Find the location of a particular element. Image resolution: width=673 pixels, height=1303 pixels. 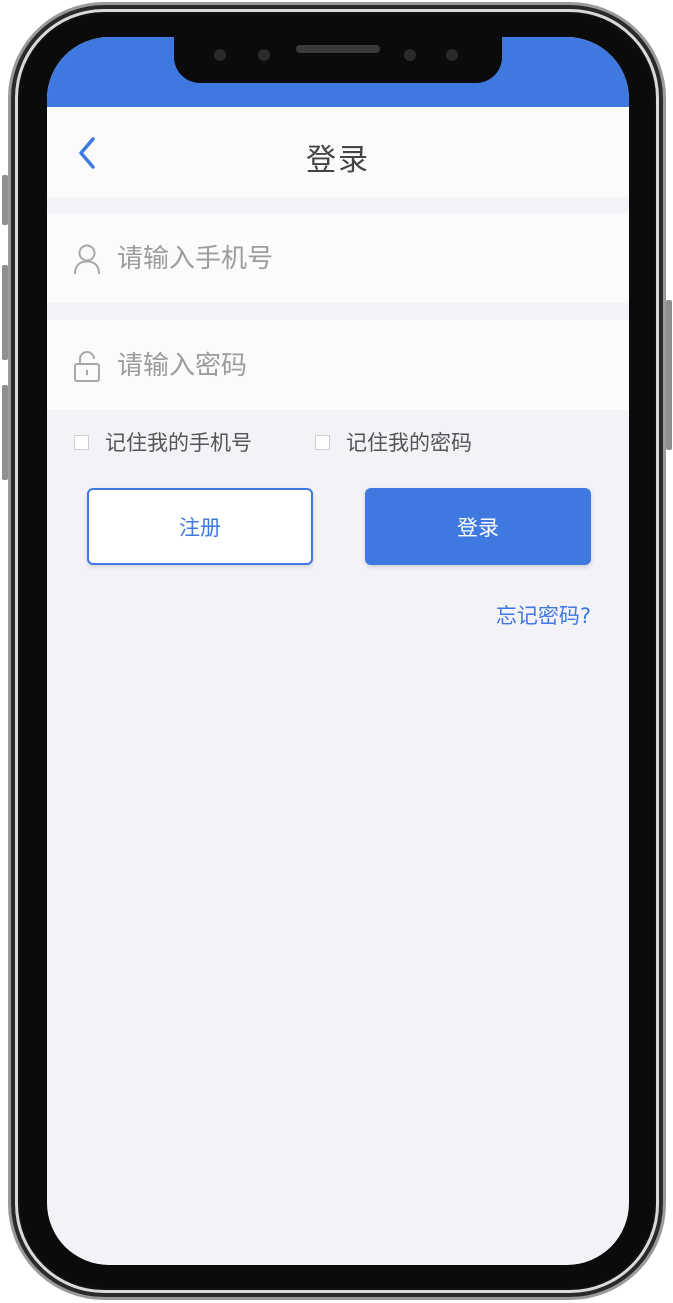

silent-switch is located at coordinates (5, 200).